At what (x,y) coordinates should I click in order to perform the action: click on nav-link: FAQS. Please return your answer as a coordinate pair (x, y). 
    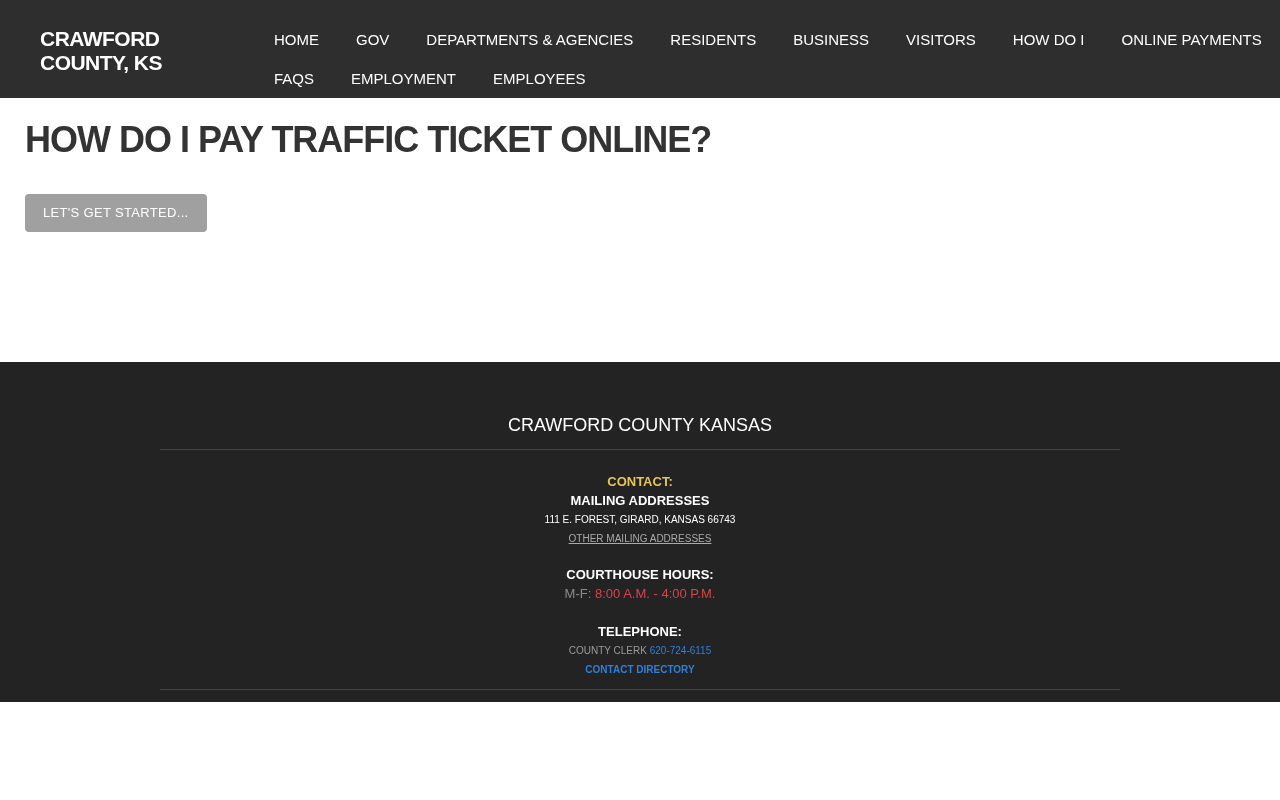
    Looking at the image, I should click on (294, 78).